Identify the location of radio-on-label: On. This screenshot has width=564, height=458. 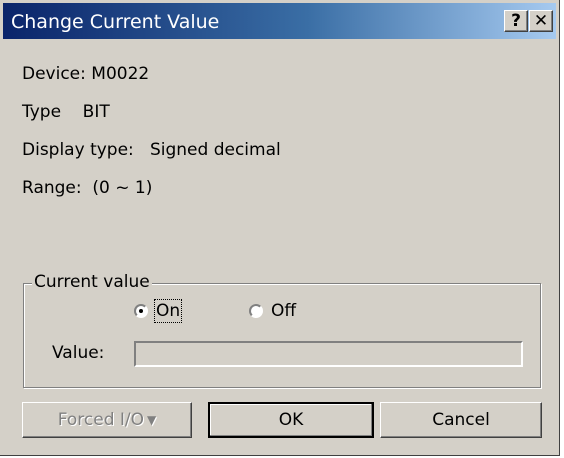
(168, 311).